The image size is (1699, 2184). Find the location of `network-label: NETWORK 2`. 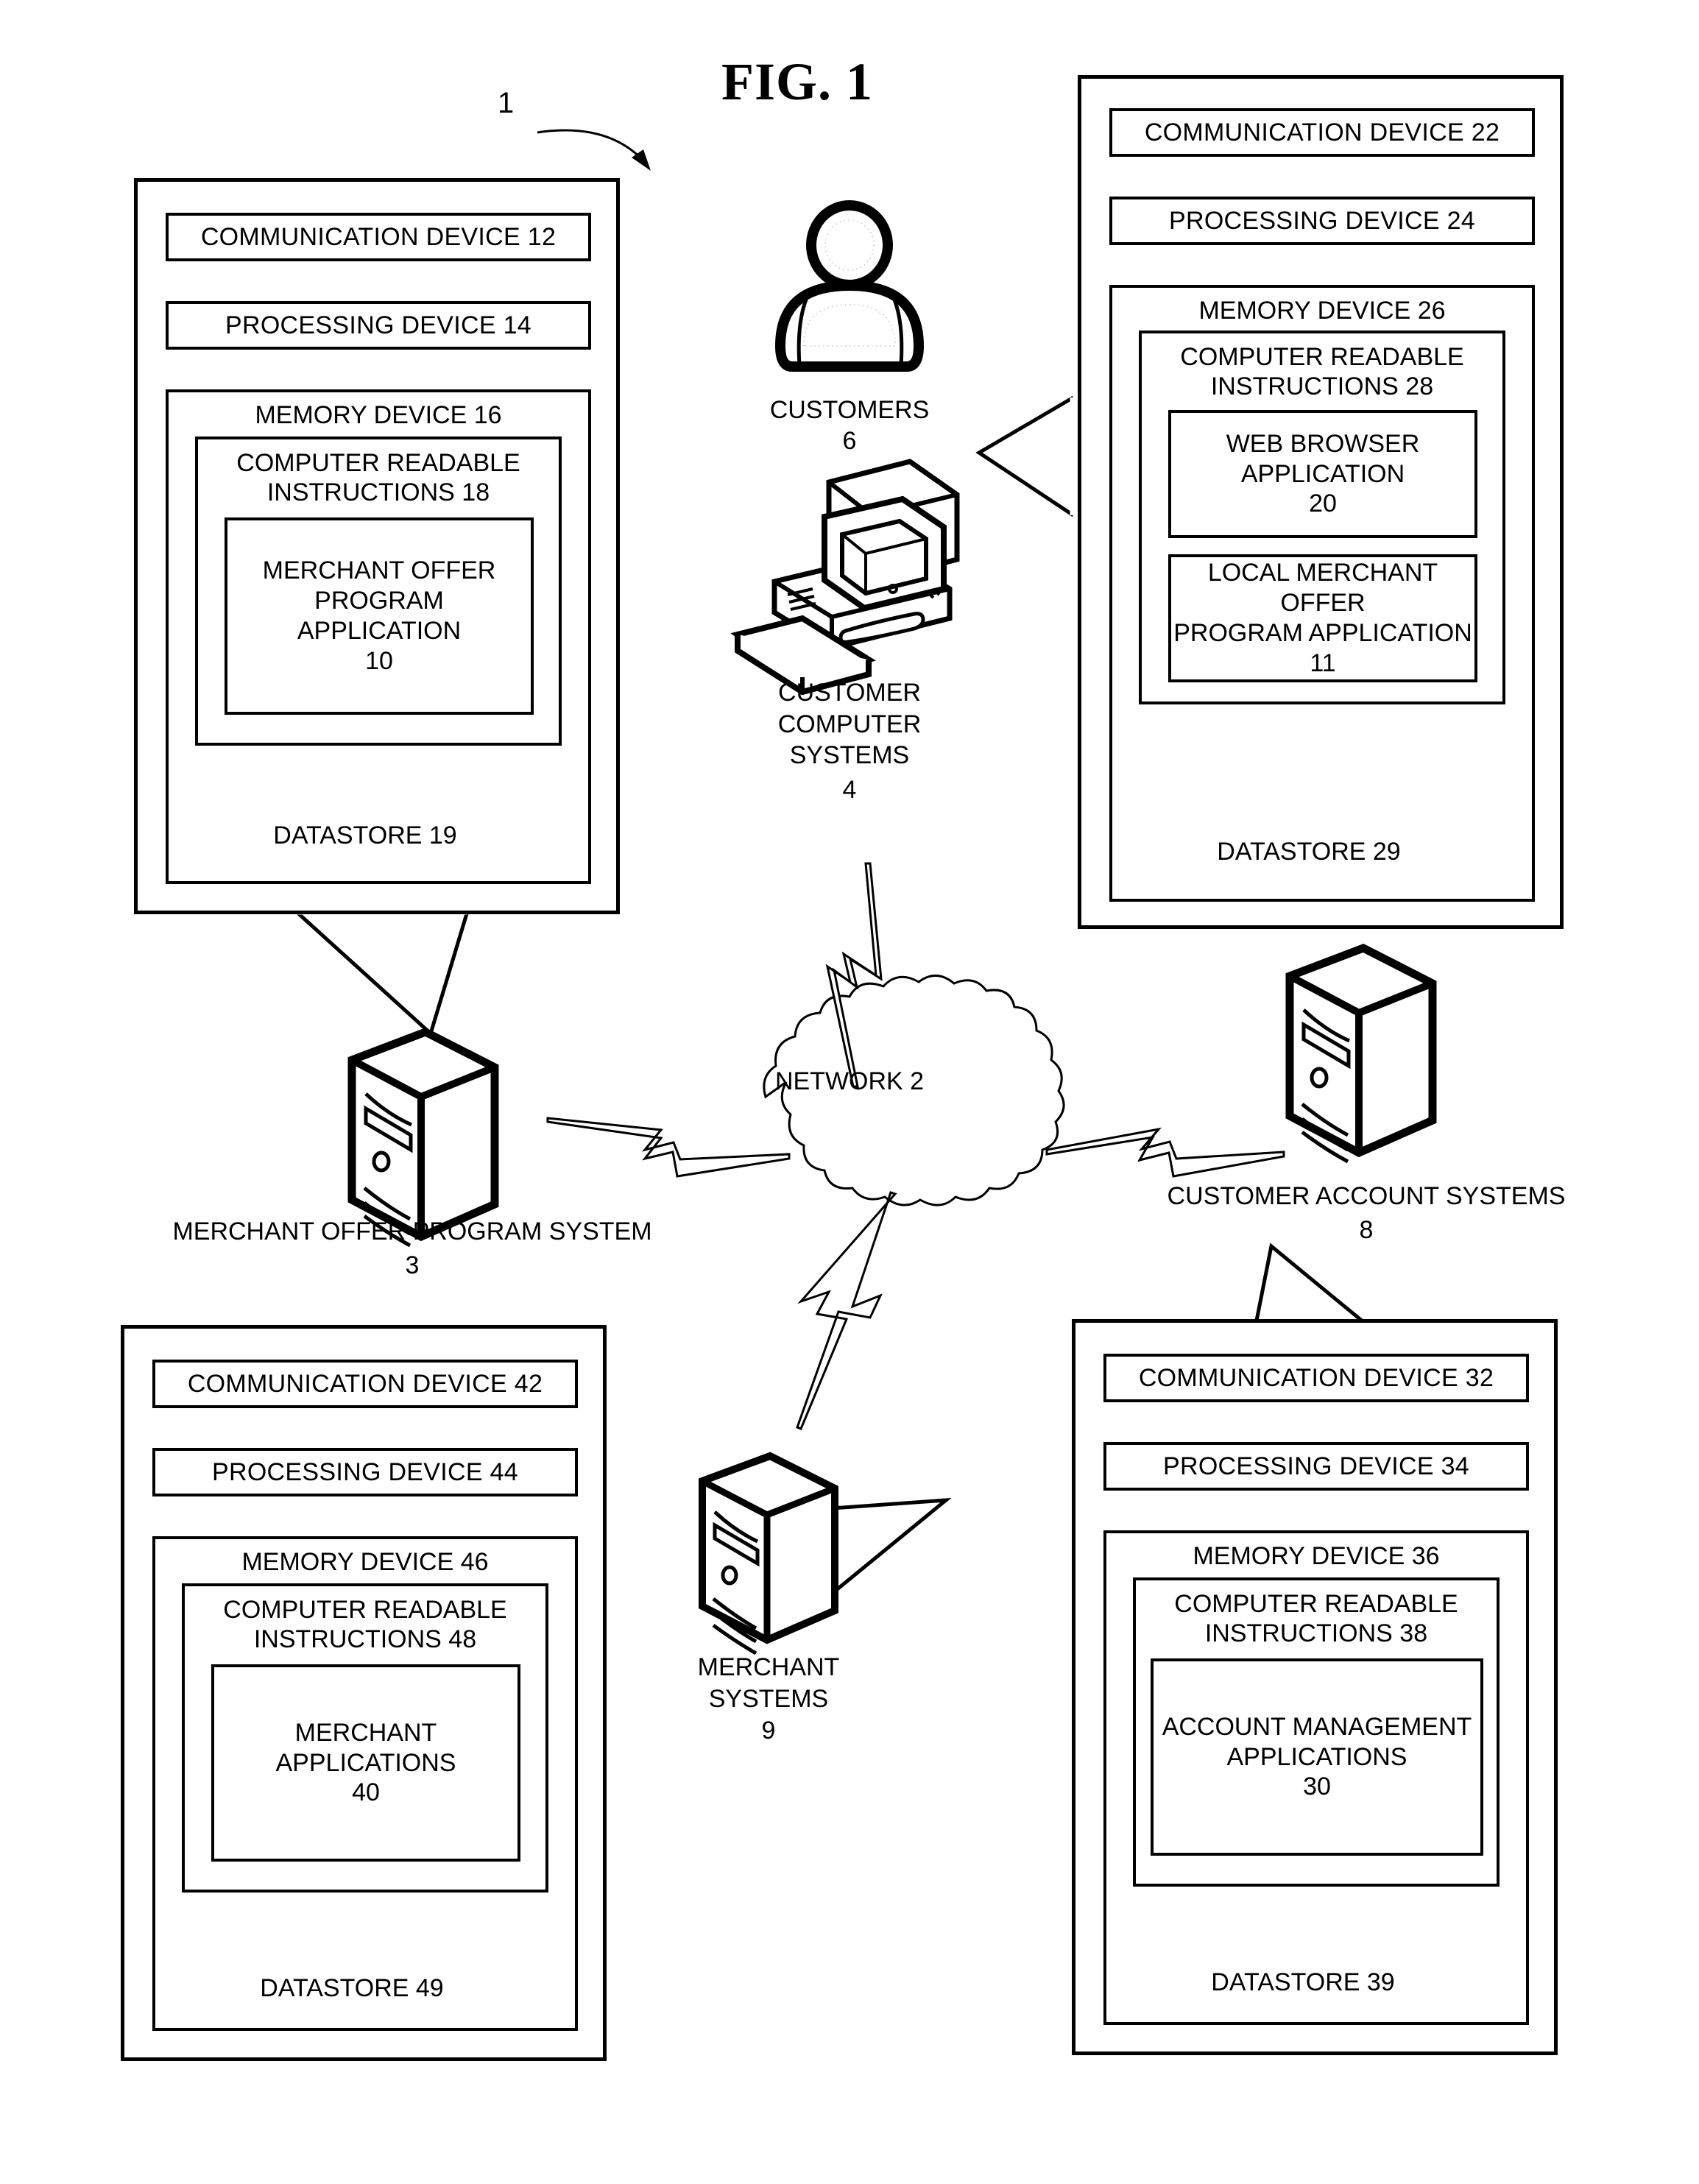

network-label: NETWORK 2 is located at coordinates (849, 1081).